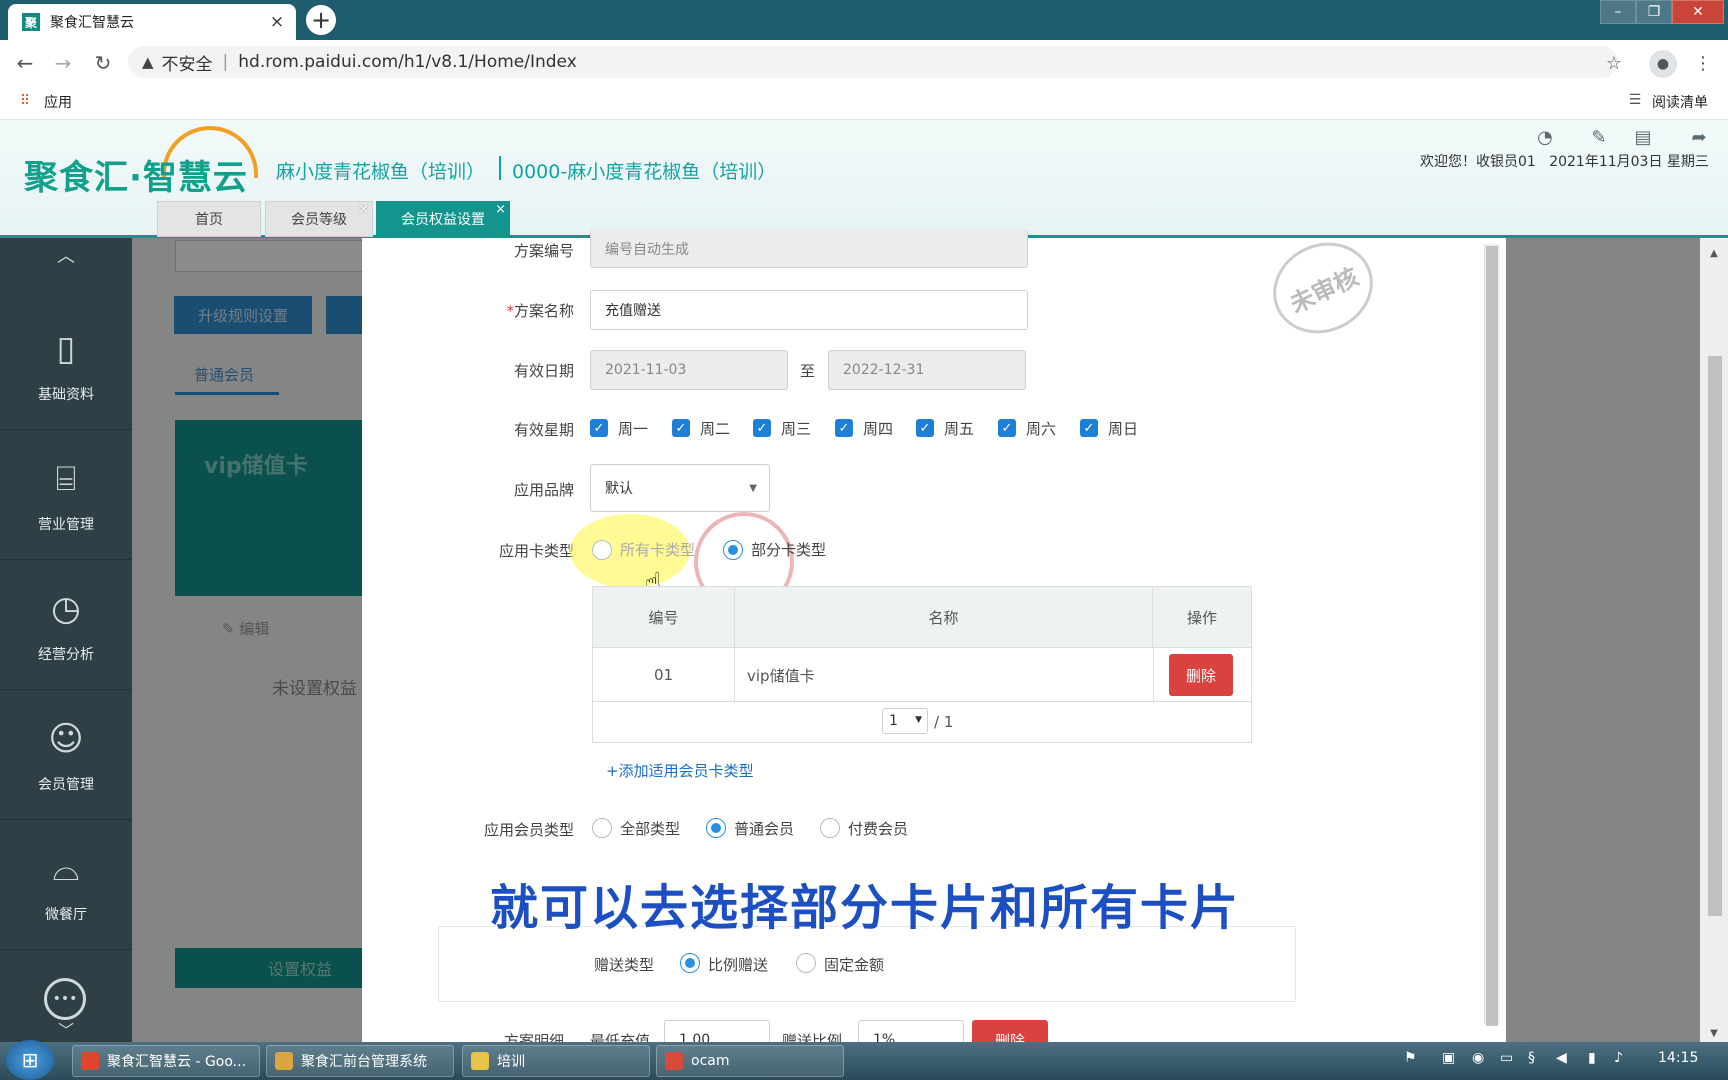 The height and width of the screenshot is (1080, 1728). I want to click on start-button: ⊞, so click(30, 1060).